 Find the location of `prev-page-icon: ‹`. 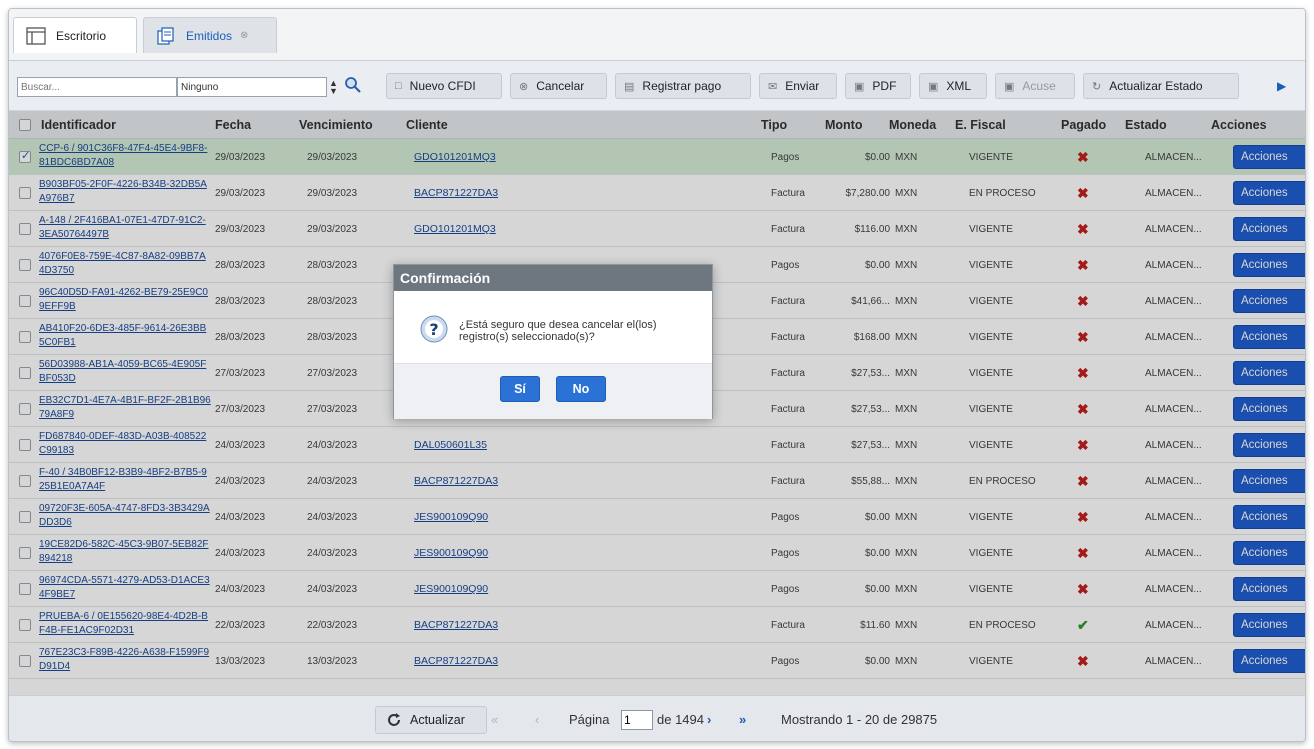

prev-page-icon: ‹ is located at coordinates (537, 719).